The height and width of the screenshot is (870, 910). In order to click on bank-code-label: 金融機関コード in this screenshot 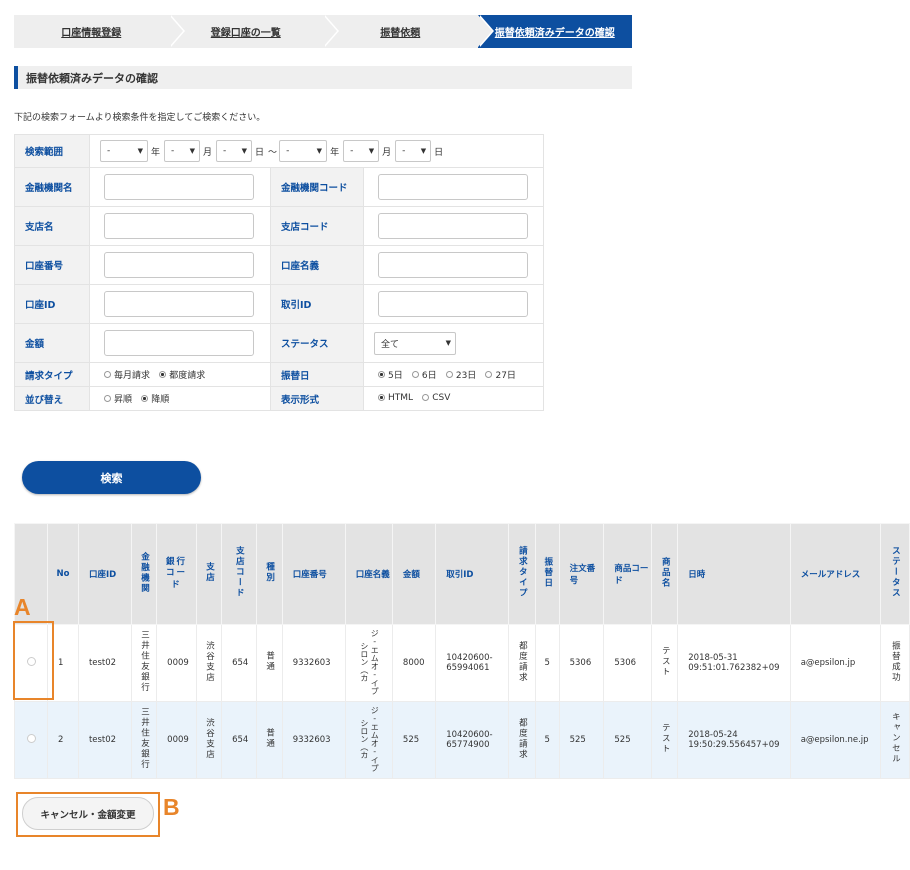, I will do `click(317, 187)`.